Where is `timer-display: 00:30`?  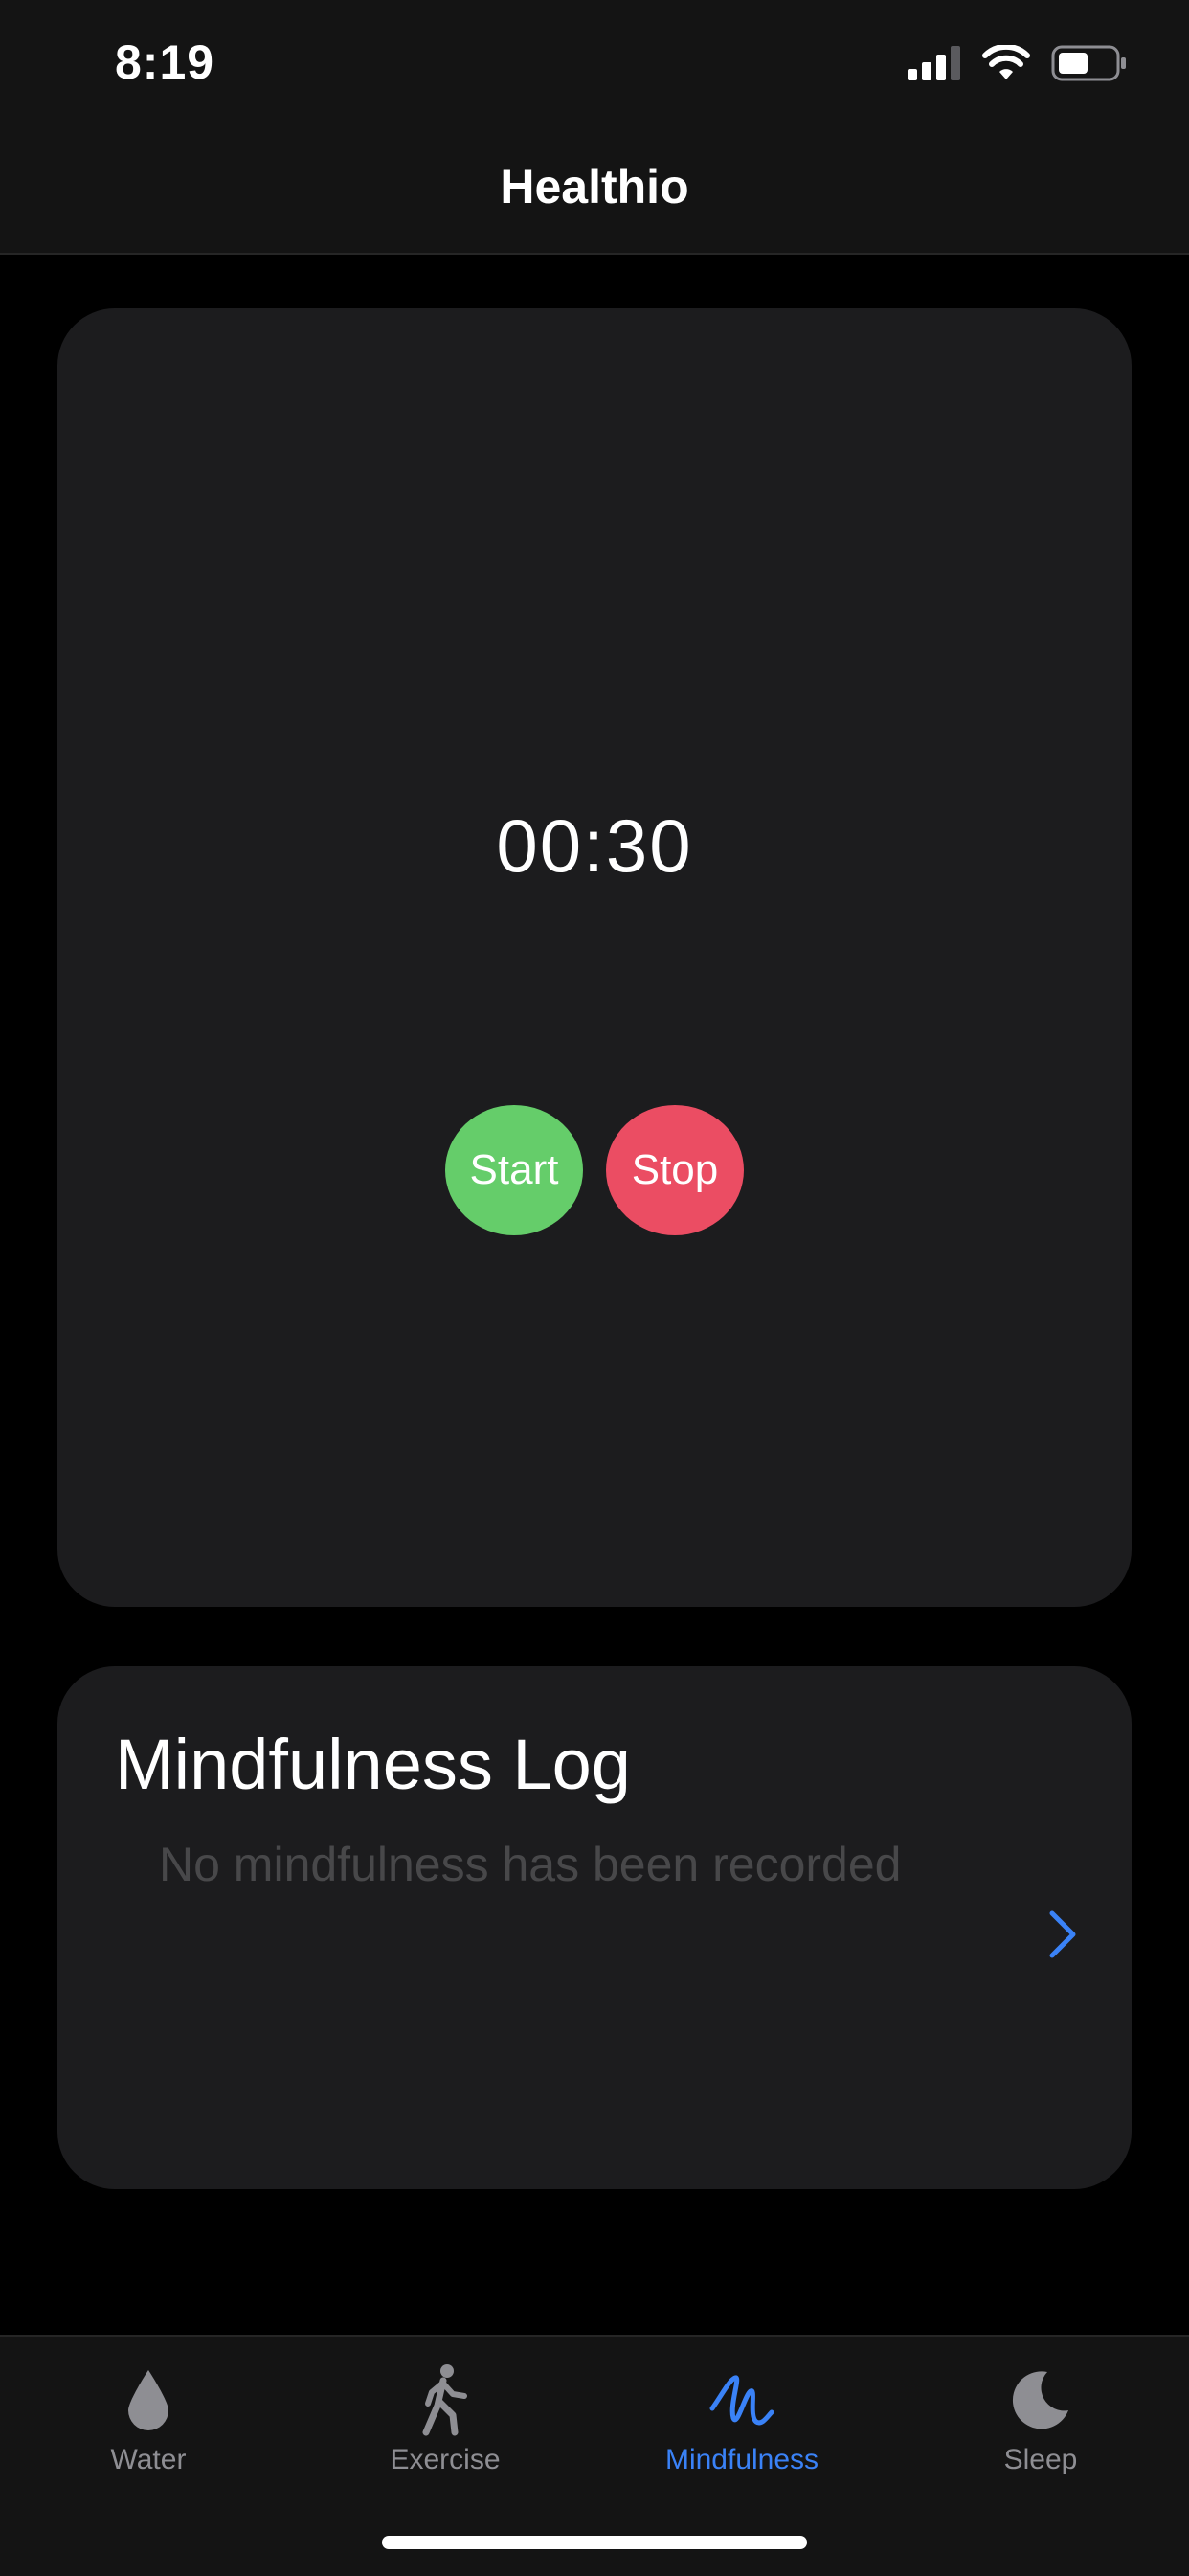
timer-display: 00:30 is located at coordinates (594, 845).